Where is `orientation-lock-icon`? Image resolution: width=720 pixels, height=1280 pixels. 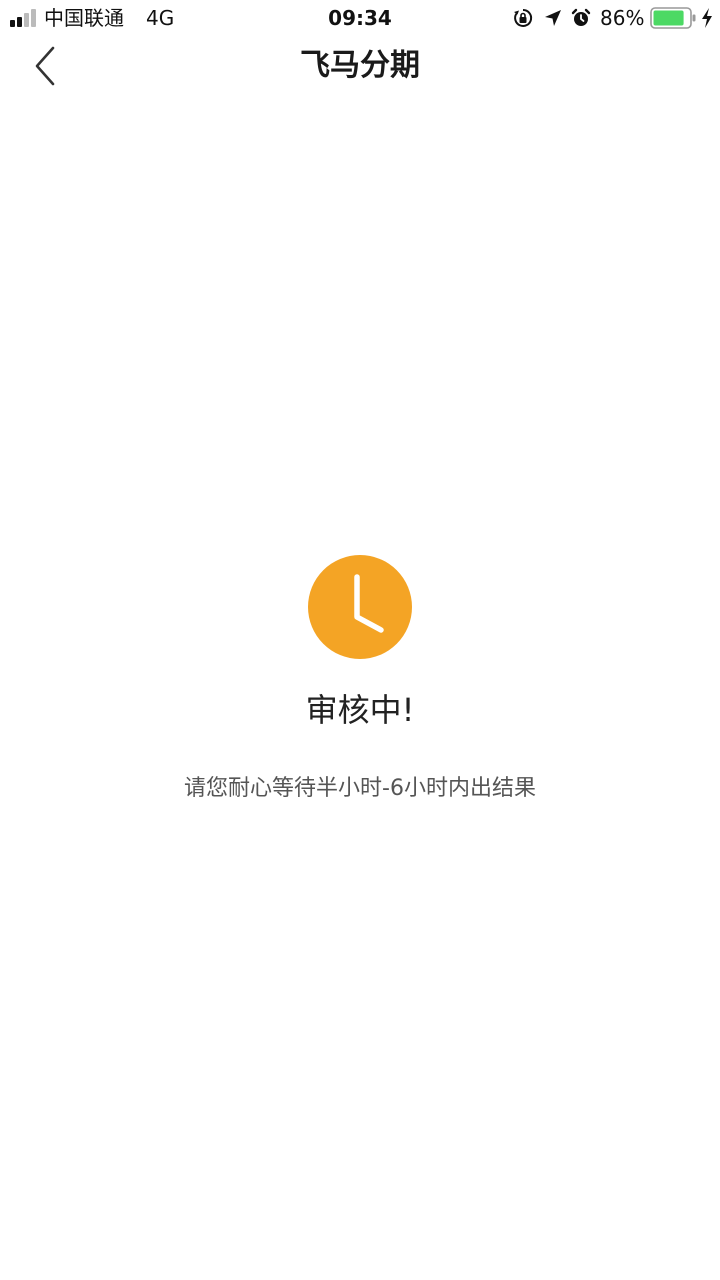
orientation-lock-icon is located at coordinates (523, 17).